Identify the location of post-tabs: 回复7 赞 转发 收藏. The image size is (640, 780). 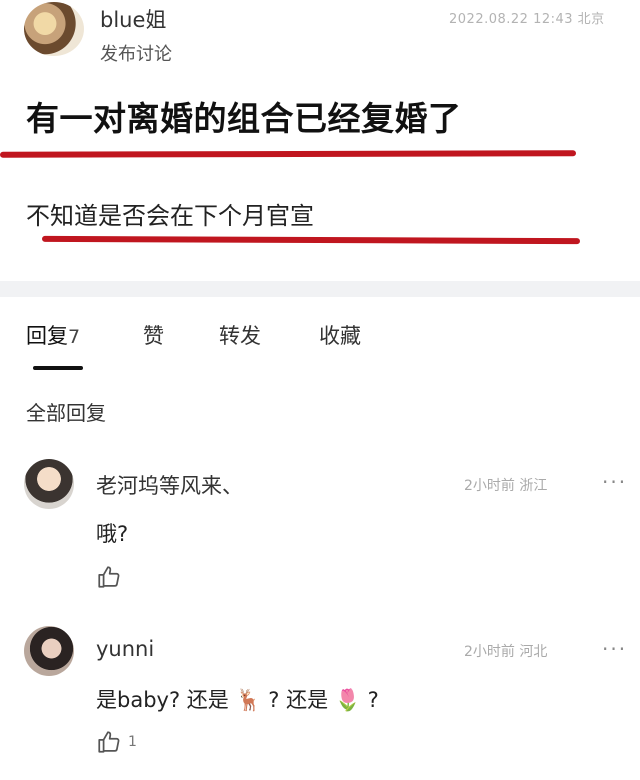
(320, 337).